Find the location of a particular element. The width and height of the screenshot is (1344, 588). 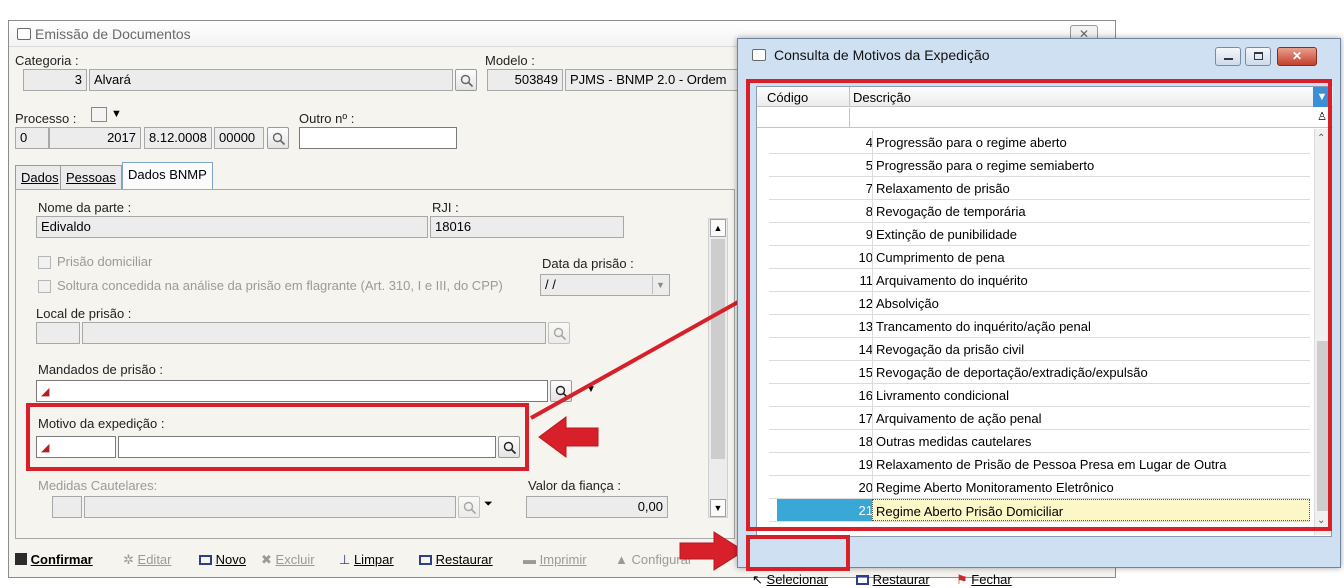

dialog-close-button: ✕ is located at coordinates (1297, 56).